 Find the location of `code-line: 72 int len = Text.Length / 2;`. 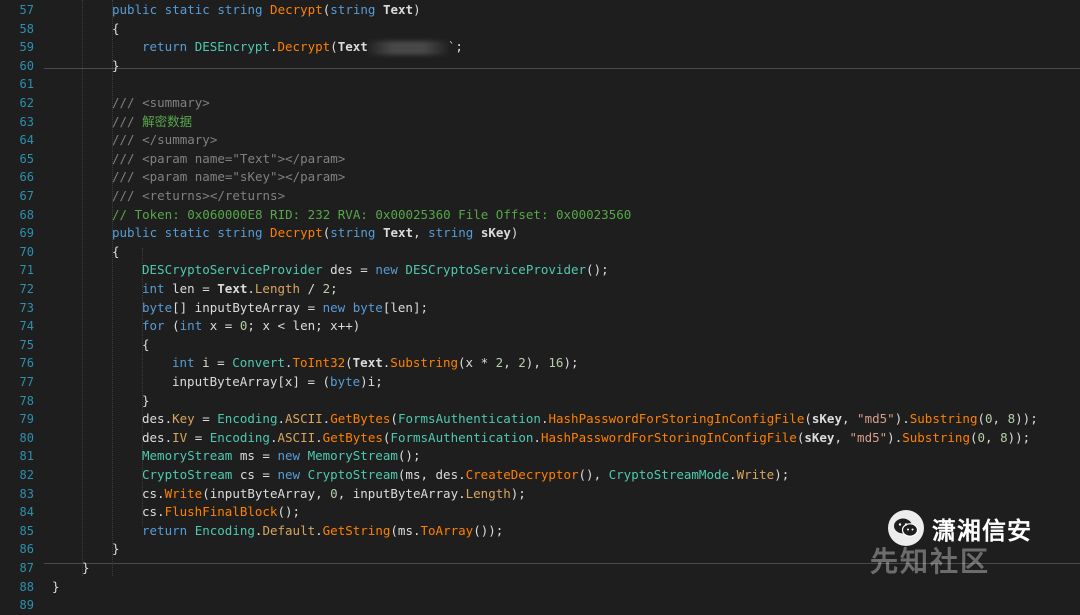

code-line: 72 int len = Text.Length / 2; is located at coordinates (540, 289).